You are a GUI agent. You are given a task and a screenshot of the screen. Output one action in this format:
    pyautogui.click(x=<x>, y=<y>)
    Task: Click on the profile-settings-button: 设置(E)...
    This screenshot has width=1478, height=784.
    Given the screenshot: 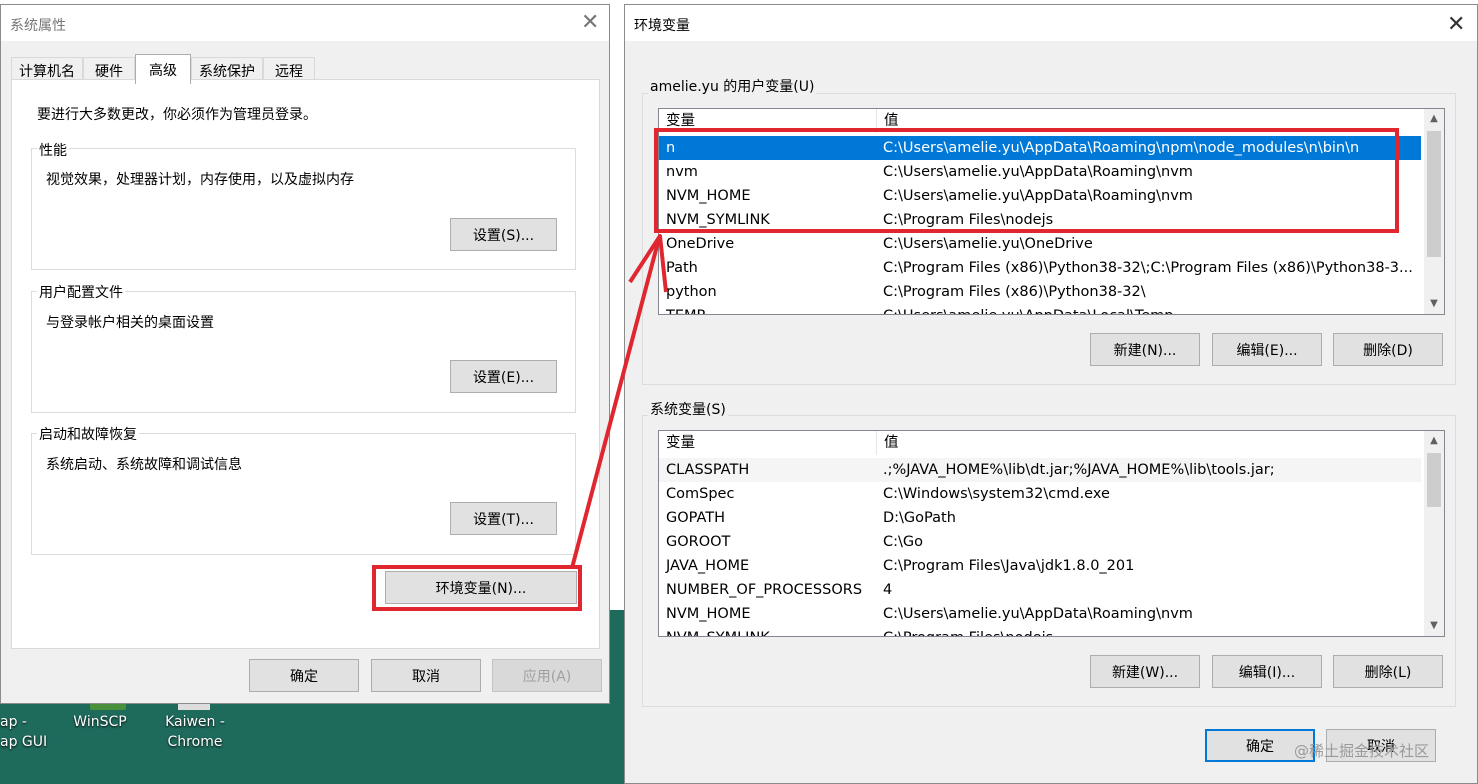 What is the action you would take?
    pyautogui.click(x=503, y=376)
    